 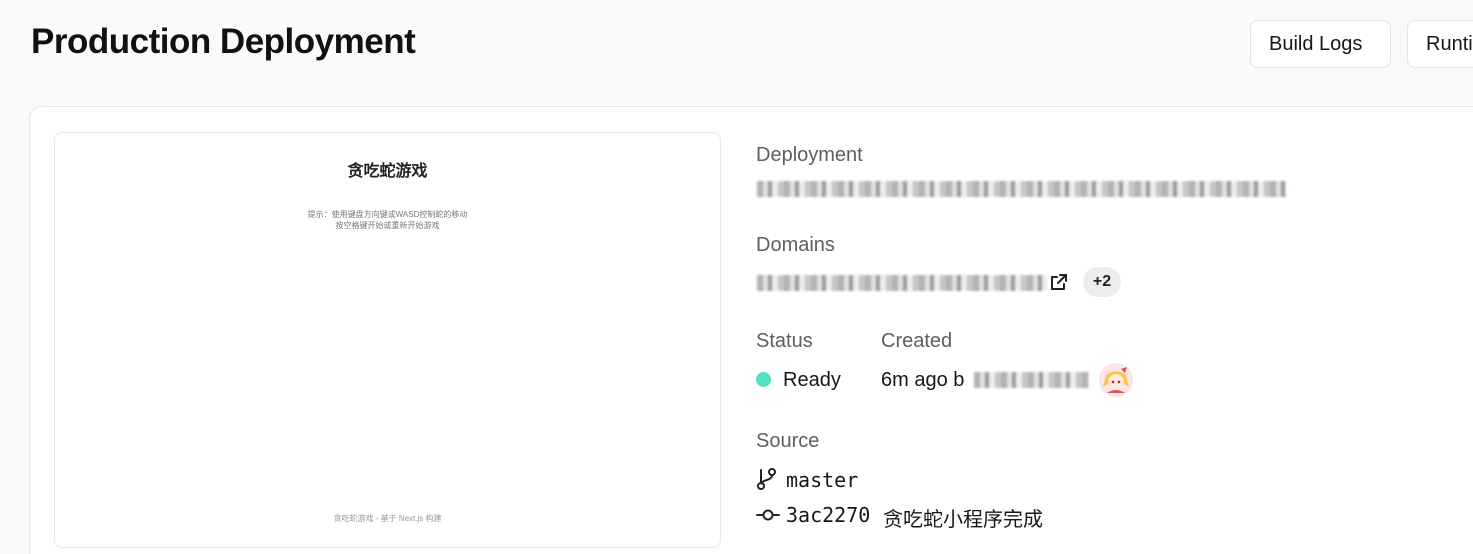 What do you see at coordinates (387, 220) in the screenshot?
I see `preview-hint: 提示：使用键盘方向键或WASD控制蛇的移动 按空格键开始或重新开始游戏` at bounding box center [387, 220].